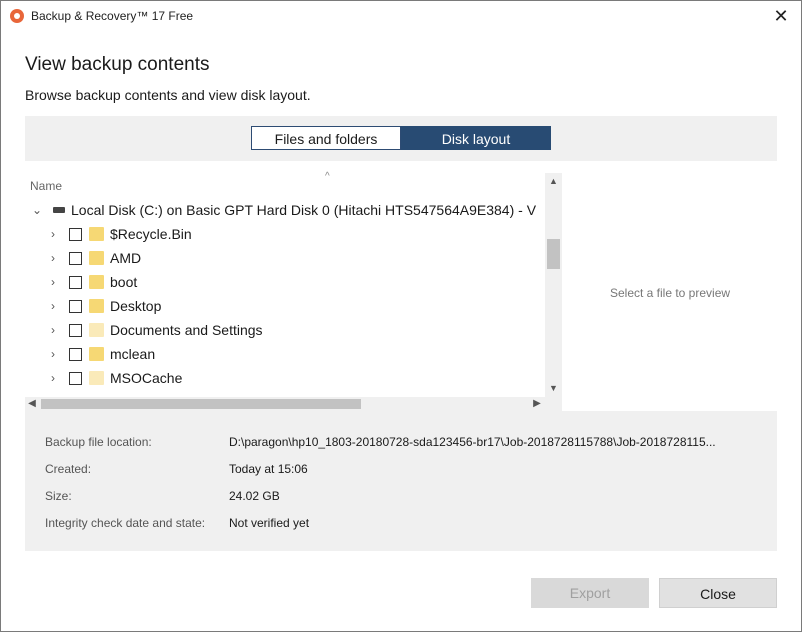 The height and width of the screenshot is (632, 802). What do you see at coordinates (254, 496) in the screenshot?
I see `size-value: 24.02 GB` at bounding box center [254, 496].